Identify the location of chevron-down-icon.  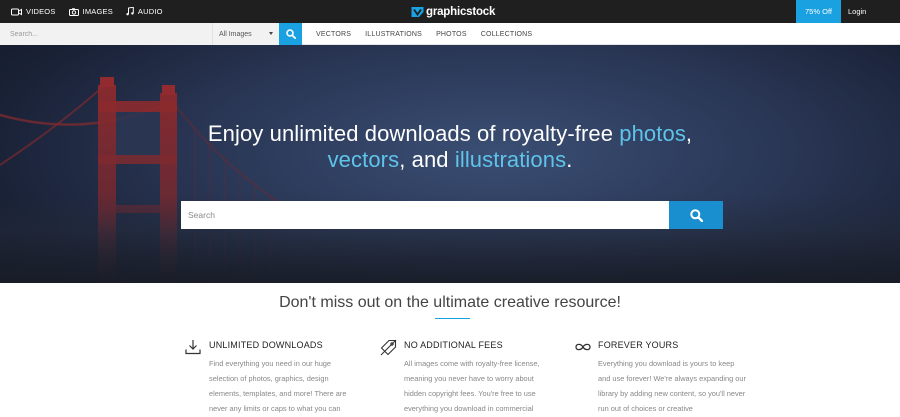
(271, 33).